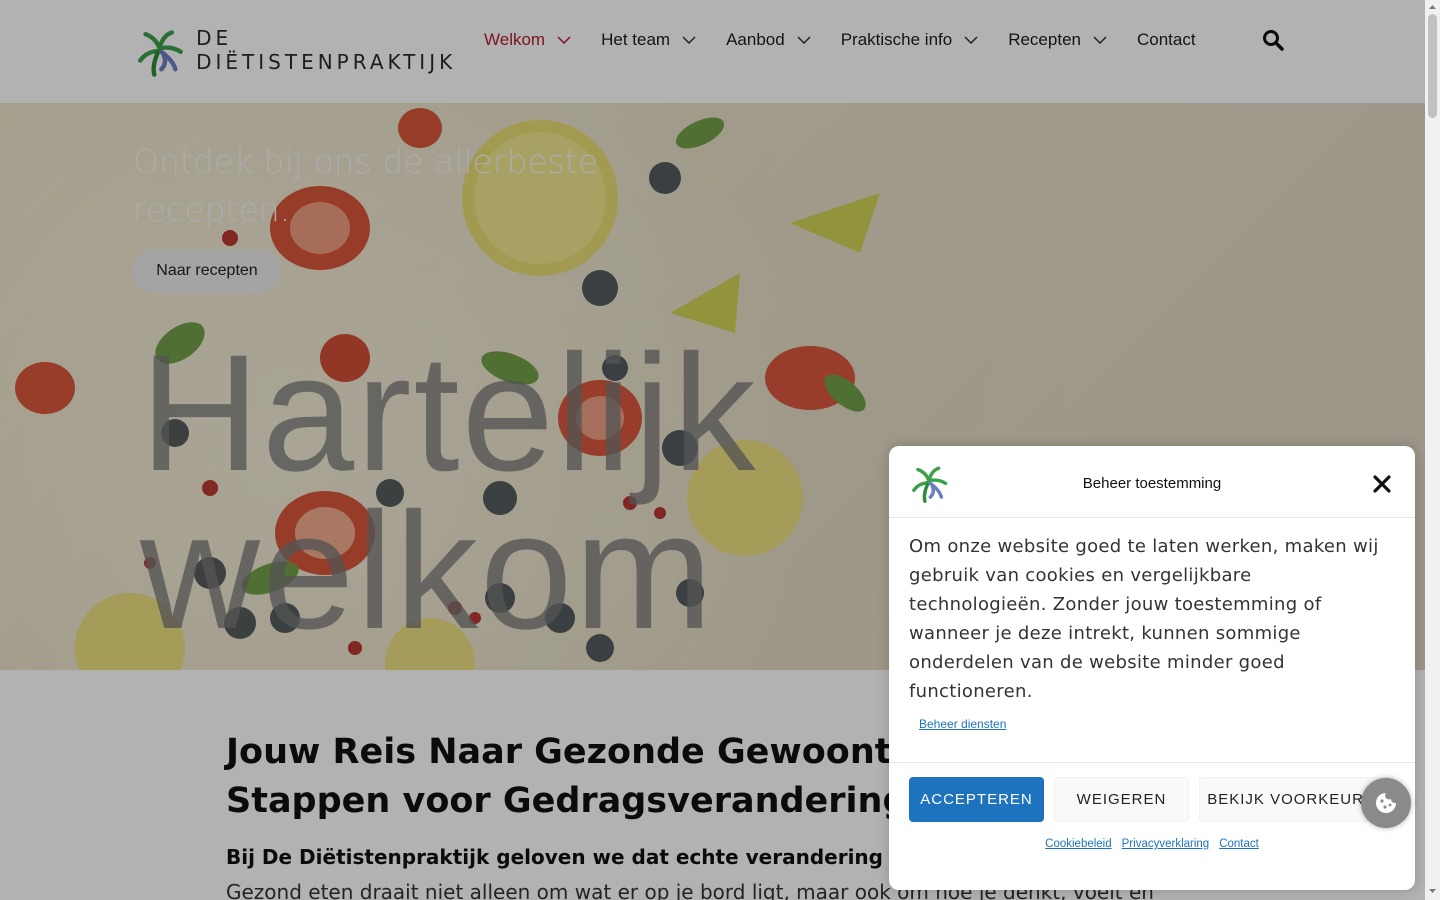  What do you see at coordinates (1121, 799) in the screenshot?
I see `deny-button: WEIGEREN` at bounding box center [1121, 799].